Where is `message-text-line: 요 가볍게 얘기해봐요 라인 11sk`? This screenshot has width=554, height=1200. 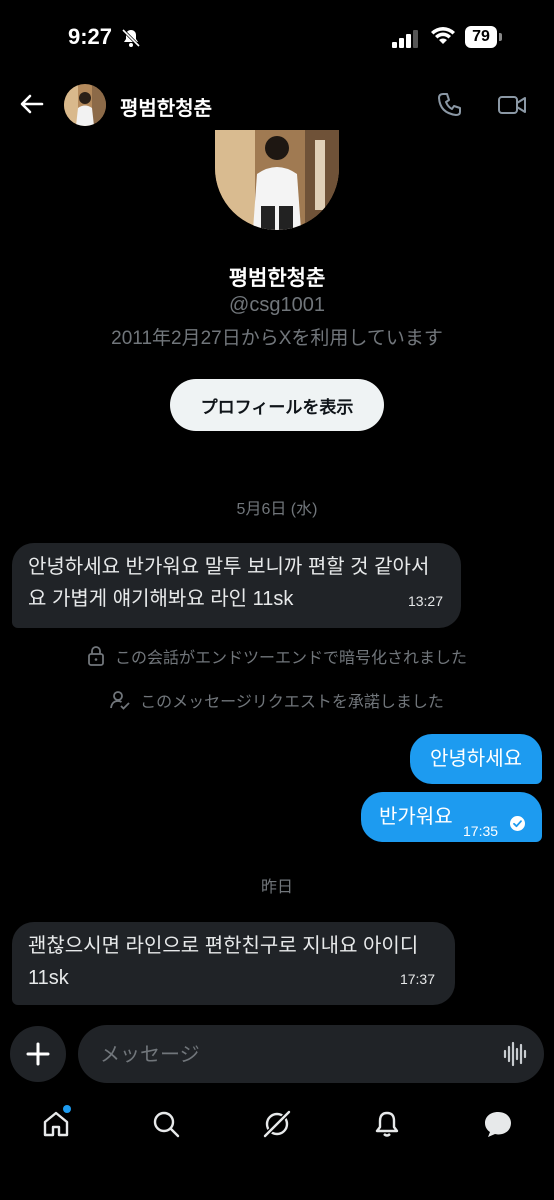
message-text-line: 요 가볍게 얘기해봐요 라인 11sk is located at coordinates (161, 599).